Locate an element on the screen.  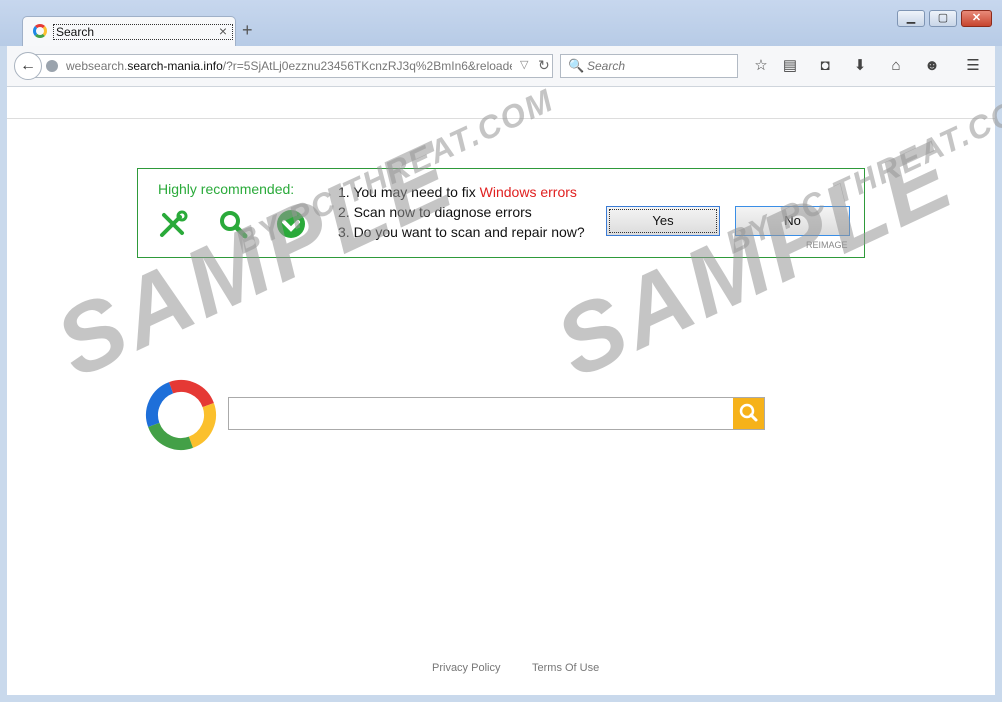
ad-heading: Highly recommended: is located at coordinates (226, 189).